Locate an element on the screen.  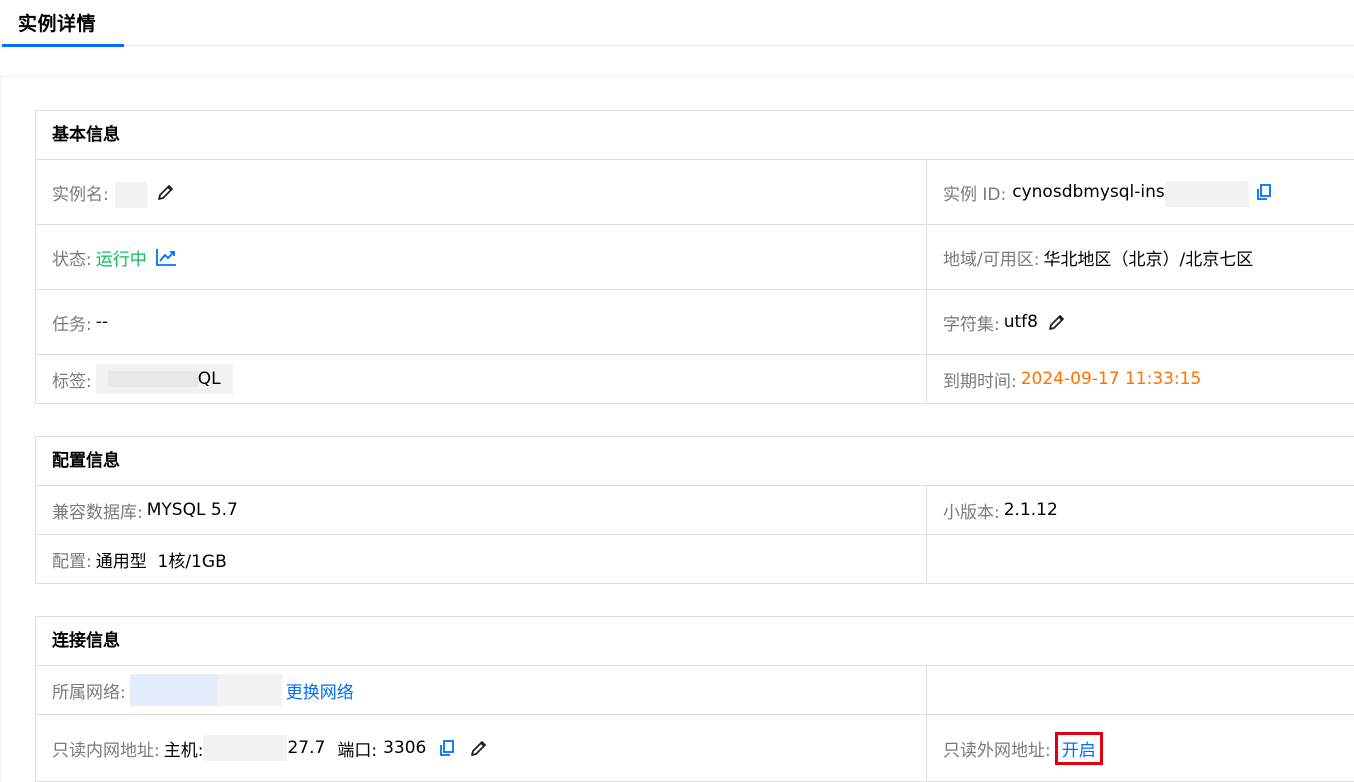
spec-label: 配置: is located at coordinates (72, 561).